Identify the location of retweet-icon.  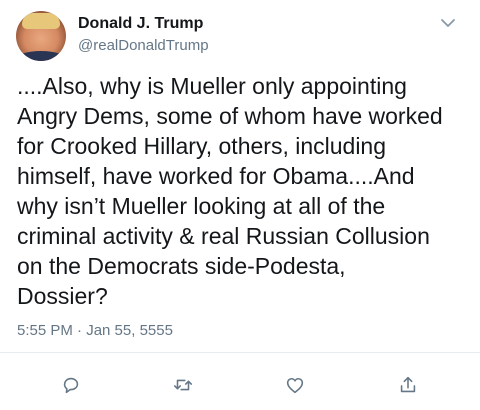
(183, 385).